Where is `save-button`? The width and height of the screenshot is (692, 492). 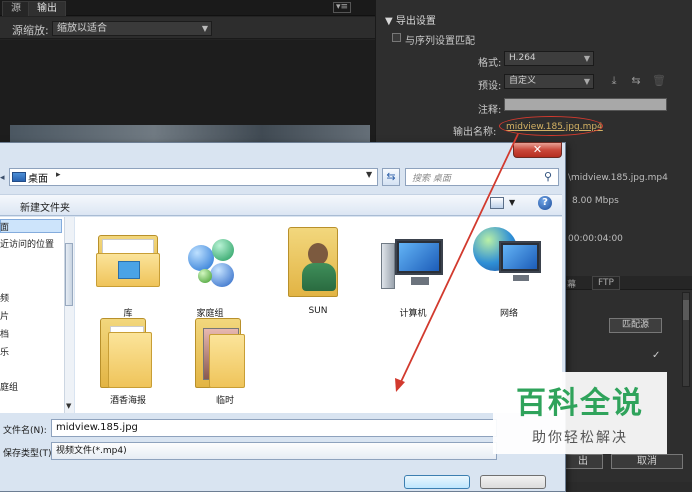 save-button is located at coordinates (437, 482).